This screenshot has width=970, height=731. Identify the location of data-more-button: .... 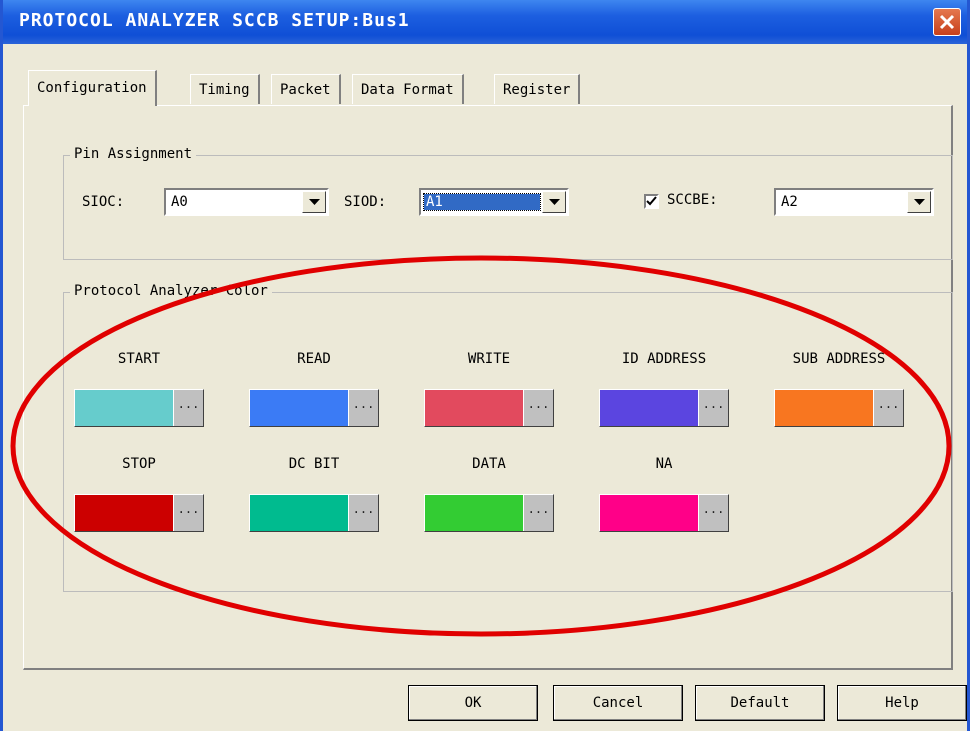
(538, 513).